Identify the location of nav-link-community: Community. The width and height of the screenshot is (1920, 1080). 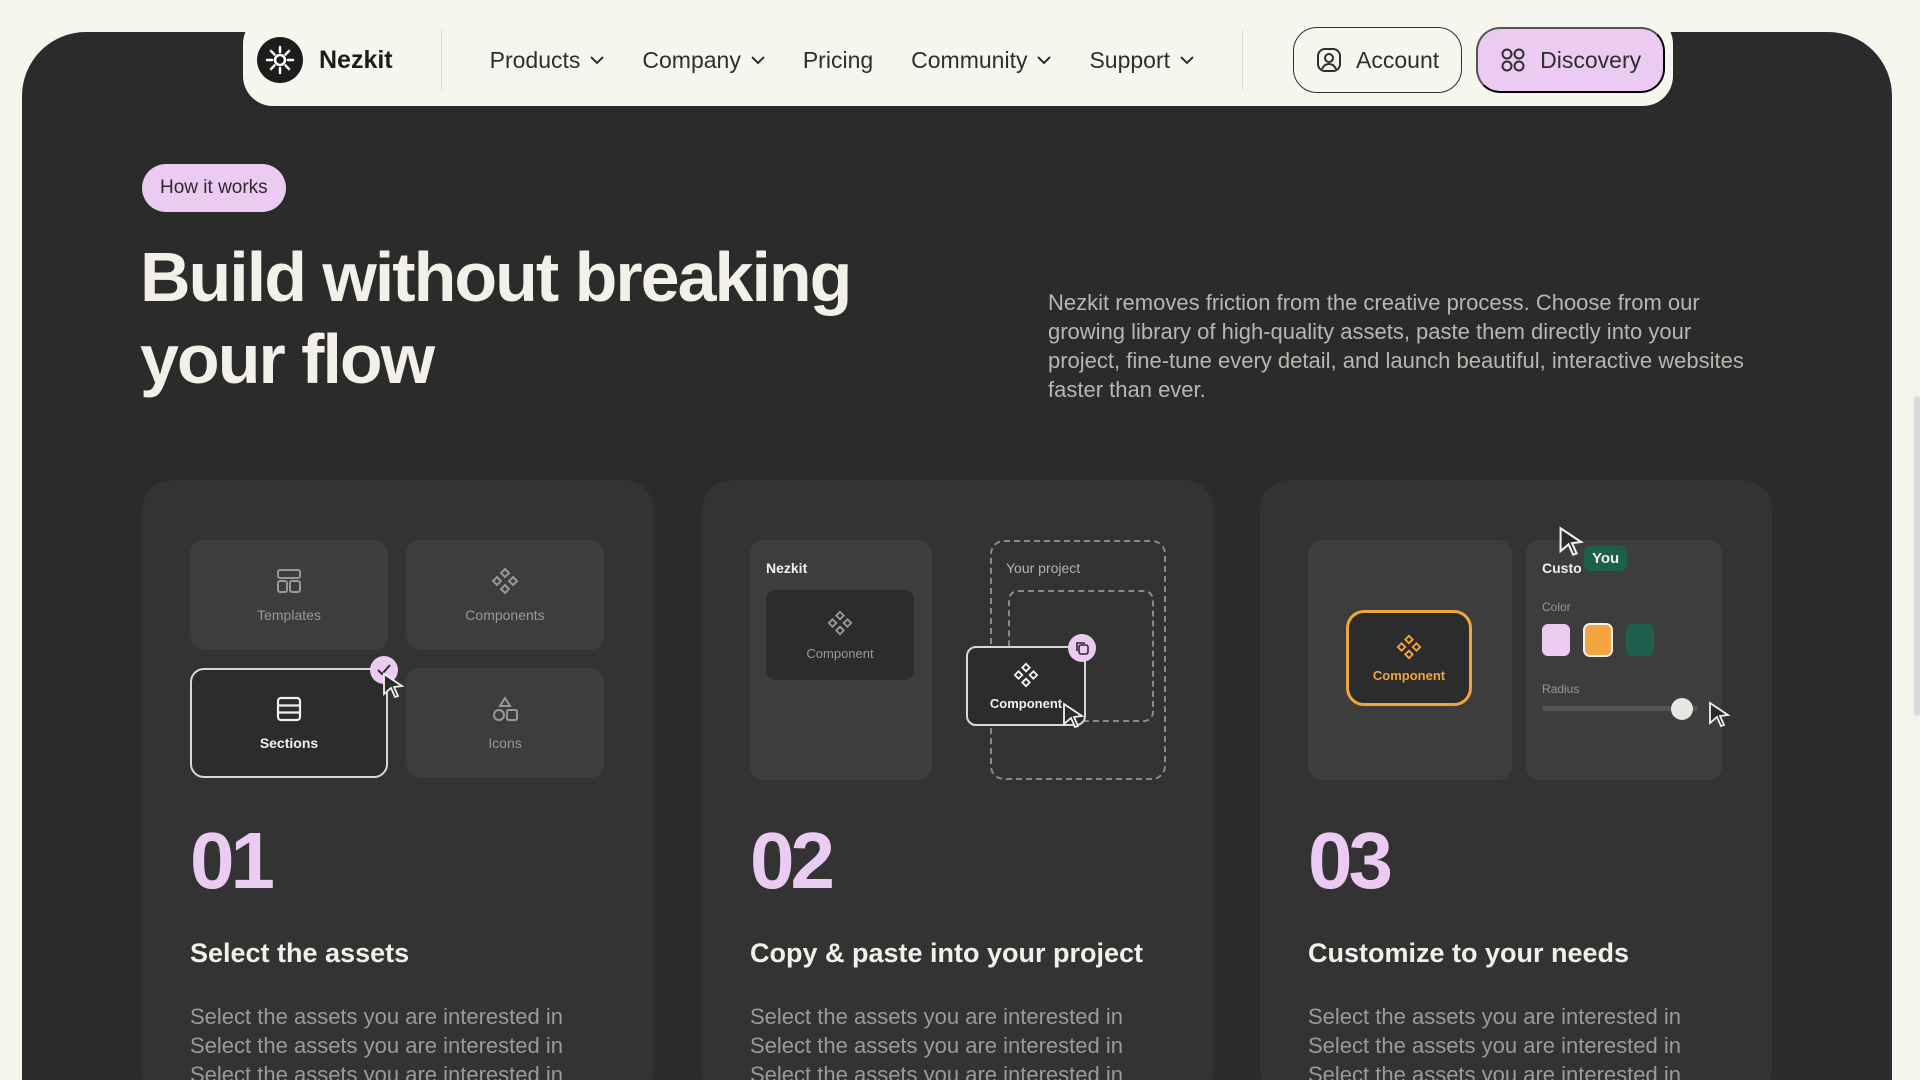
(981, 60).